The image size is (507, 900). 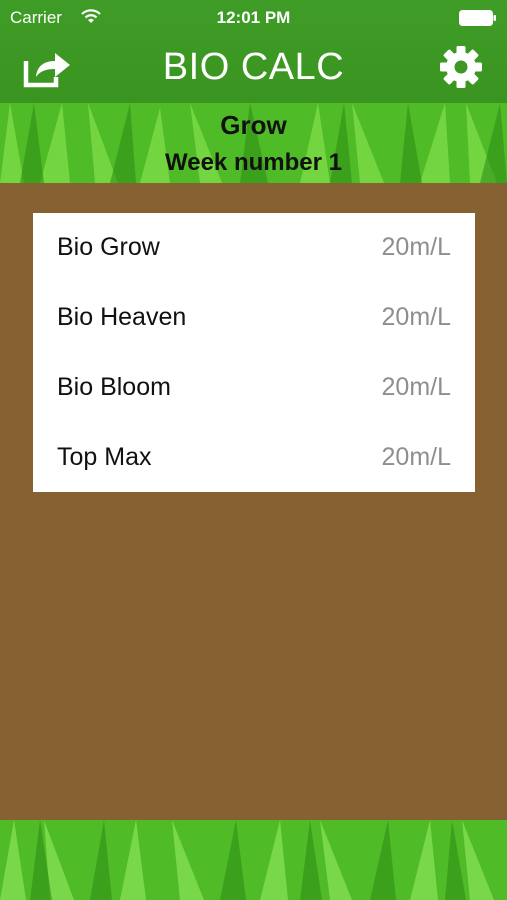 I want to click on clock-label: 12:01 PM, so click(x=253, y=17).